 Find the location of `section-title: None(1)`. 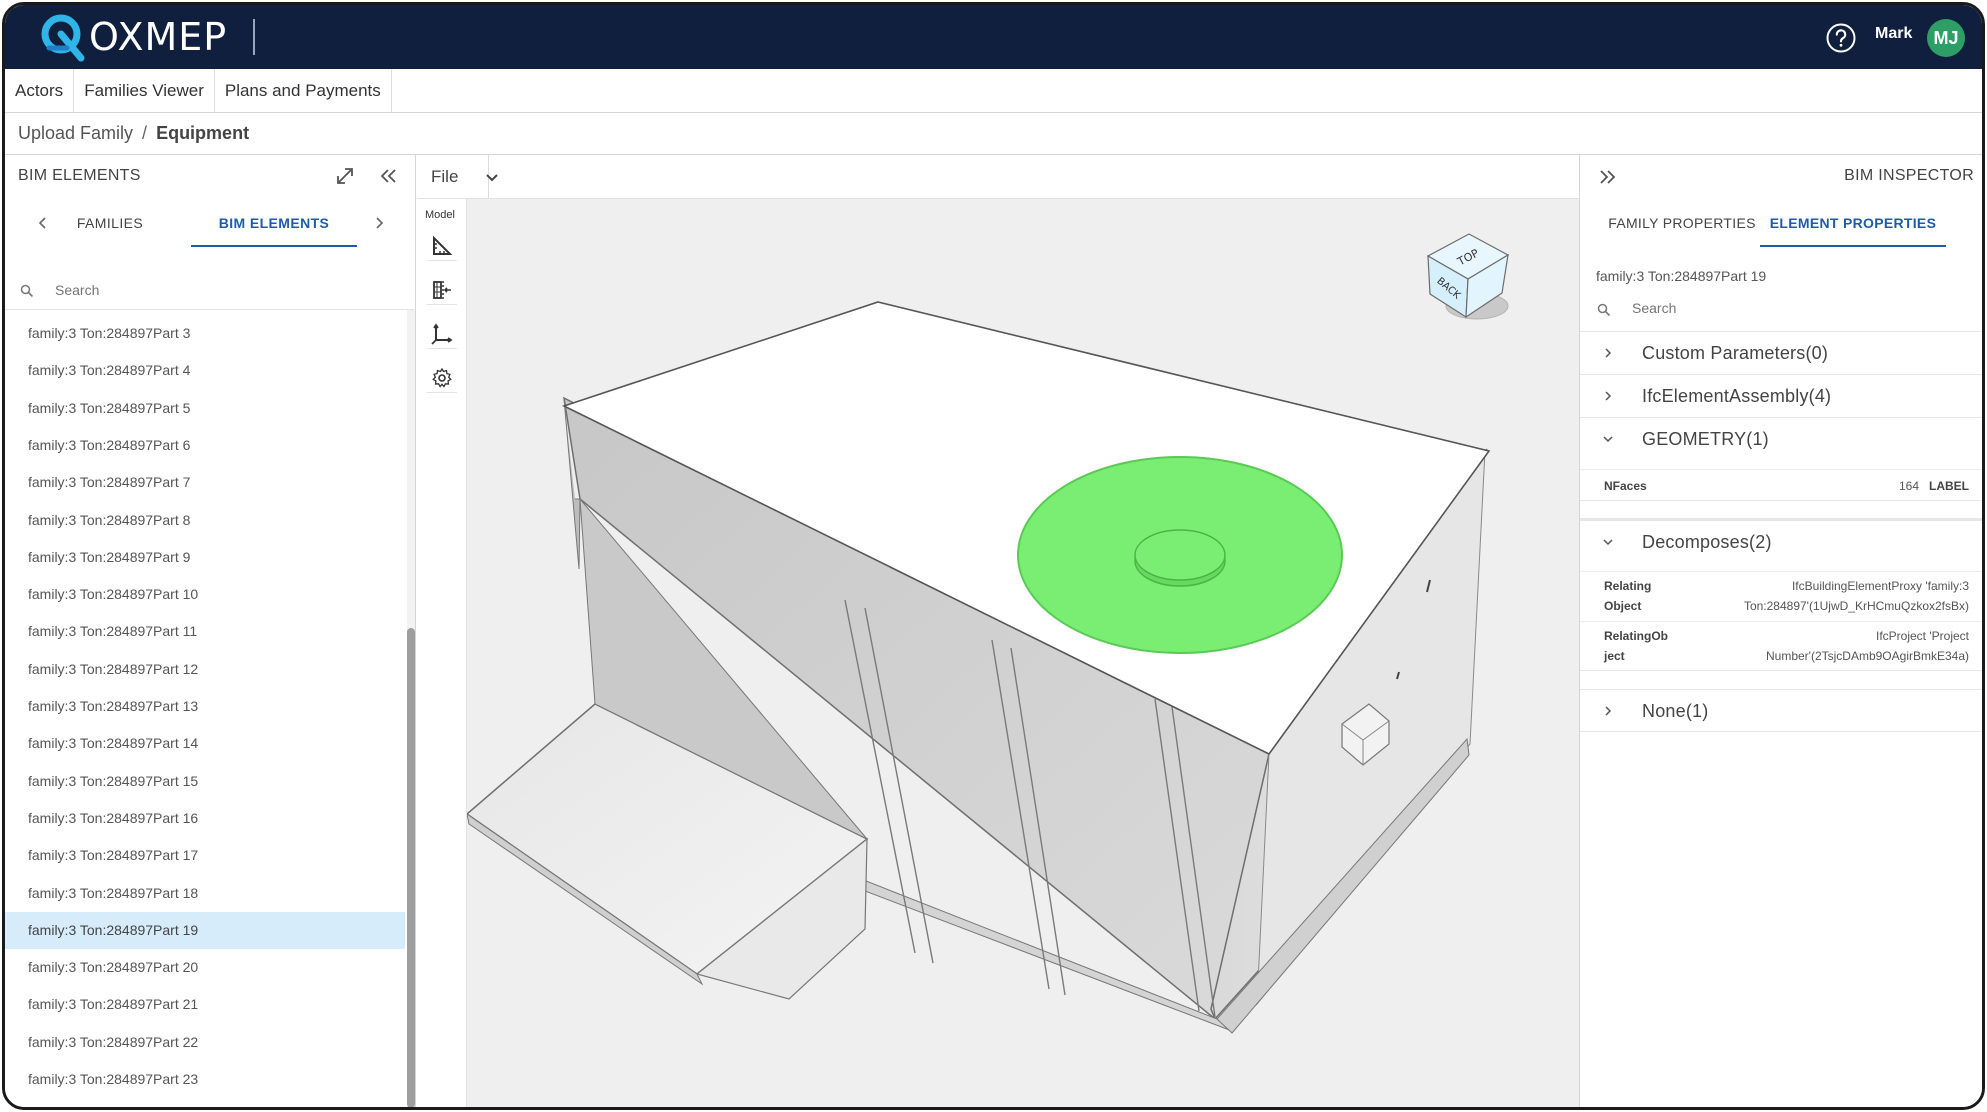

section-title: None(1) is located at coordinates (1675, 711).